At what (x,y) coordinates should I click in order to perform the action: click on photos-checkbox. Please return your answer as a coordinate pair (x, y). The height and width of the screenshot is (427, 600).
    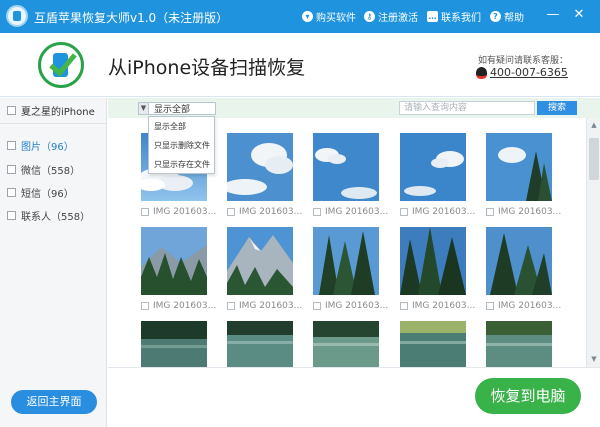
    Looking at the image, I should click on (11, 145).